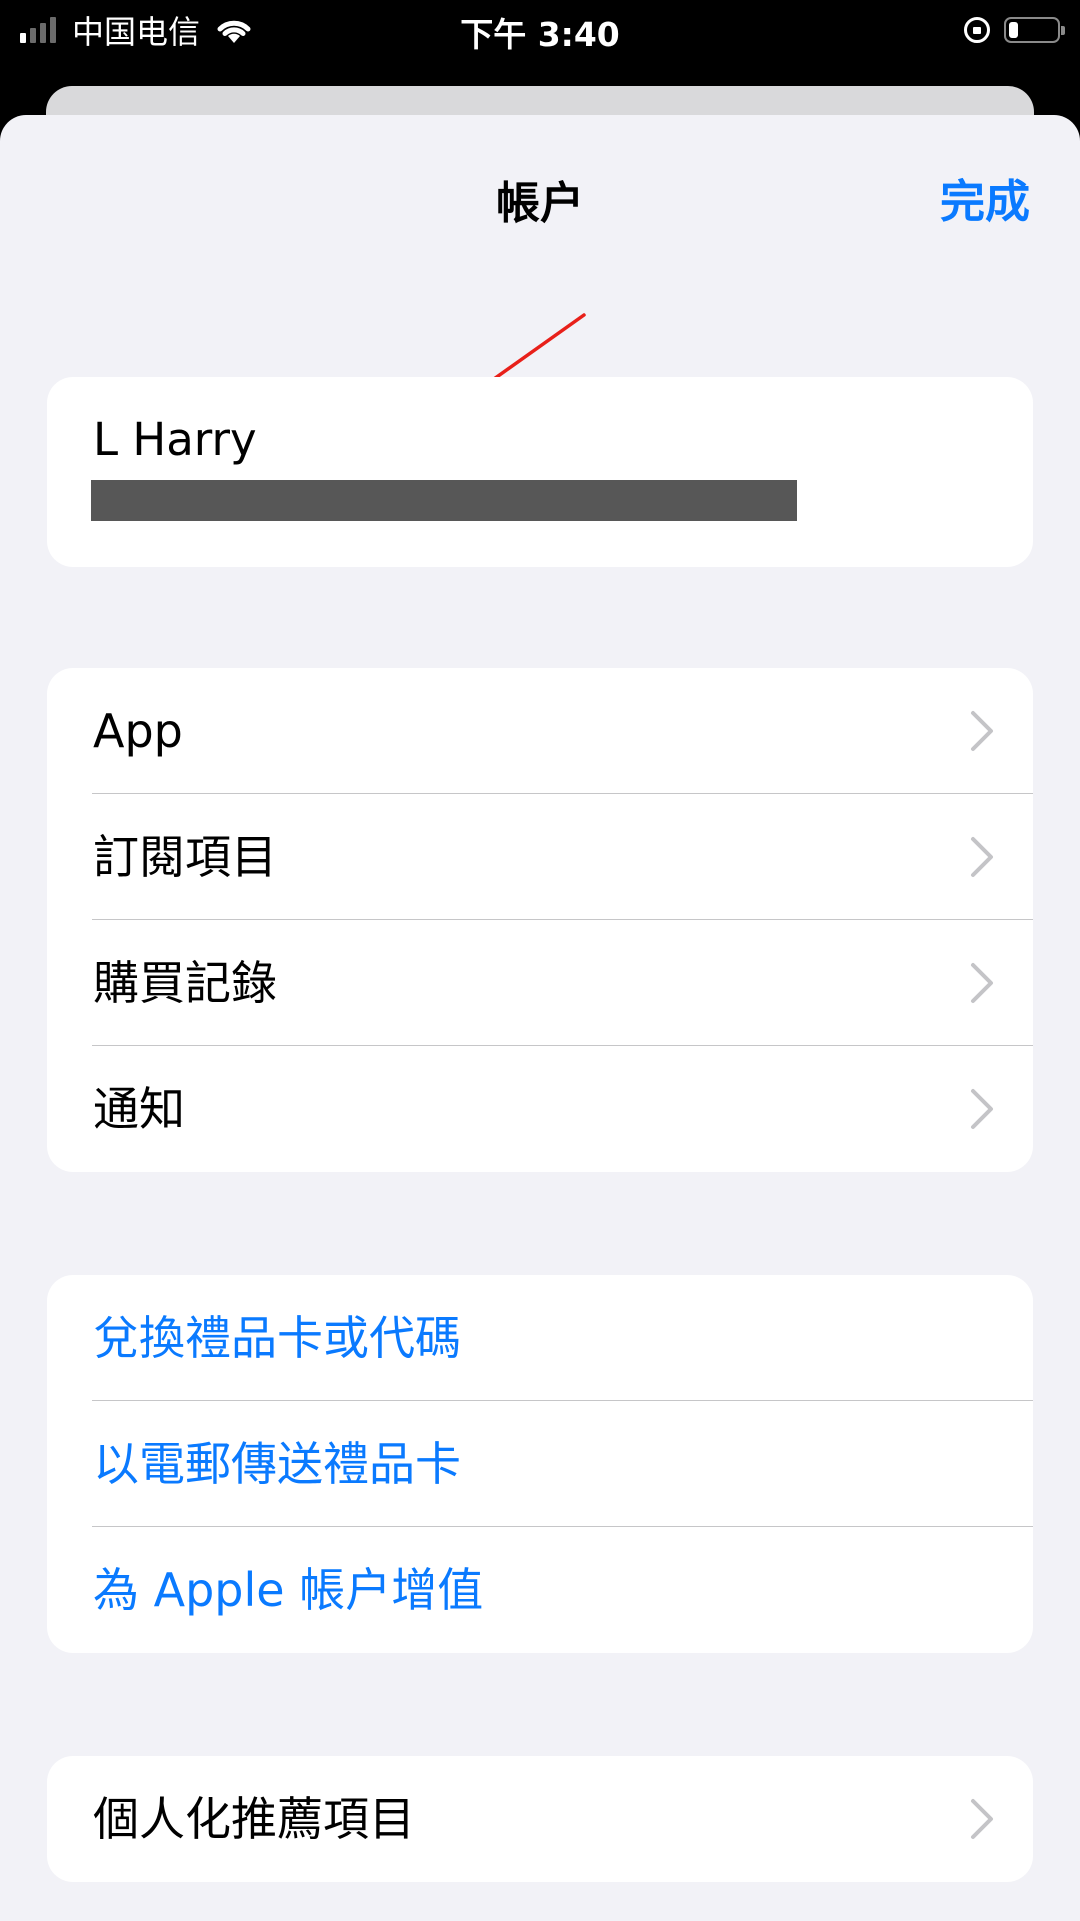 This screenshot has height=1921, width=1080. I want to click on menu-item-label: App, so click(138, 731).